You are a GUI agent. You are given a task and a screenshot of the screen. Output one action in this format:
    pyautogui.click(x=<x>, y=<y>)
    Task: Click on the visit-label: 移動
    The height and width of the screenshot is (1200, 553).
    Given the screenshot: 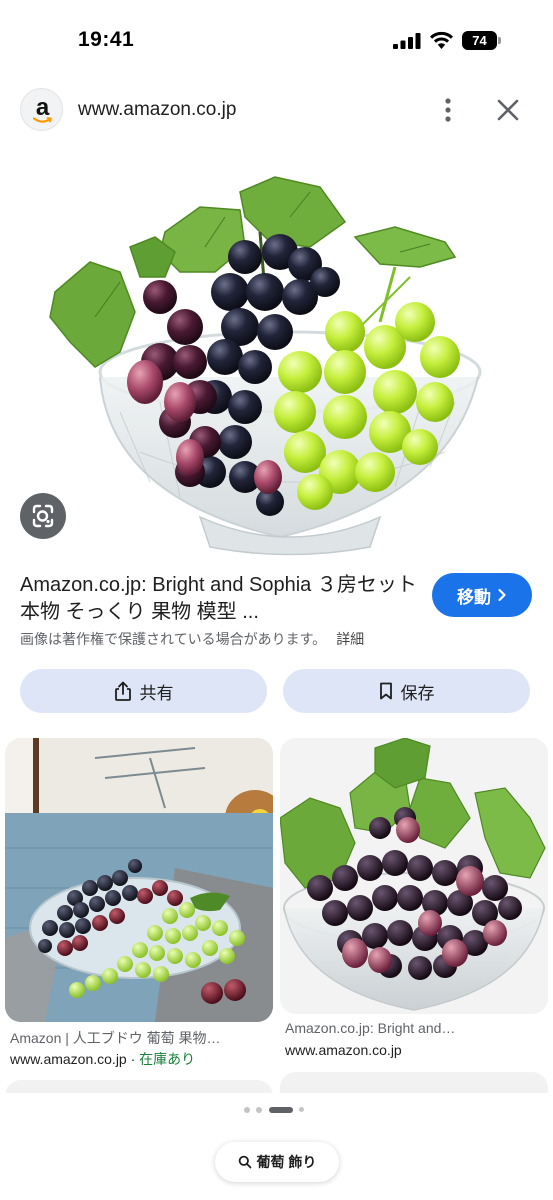 What is the action you would take?
    pyautogui.click(x=474, y=597)
    